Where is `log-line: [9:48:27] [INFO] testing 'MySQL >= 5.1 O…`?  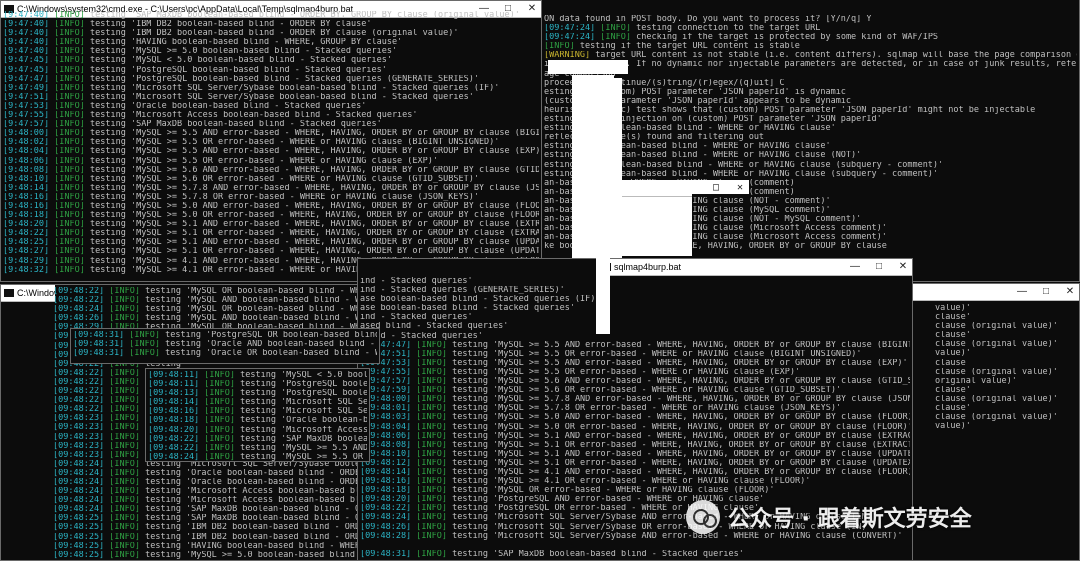 log-line: [9:48:27] [INFO] testing 'MySQL >= 5.1 O… is located at coordinates (271, 251).